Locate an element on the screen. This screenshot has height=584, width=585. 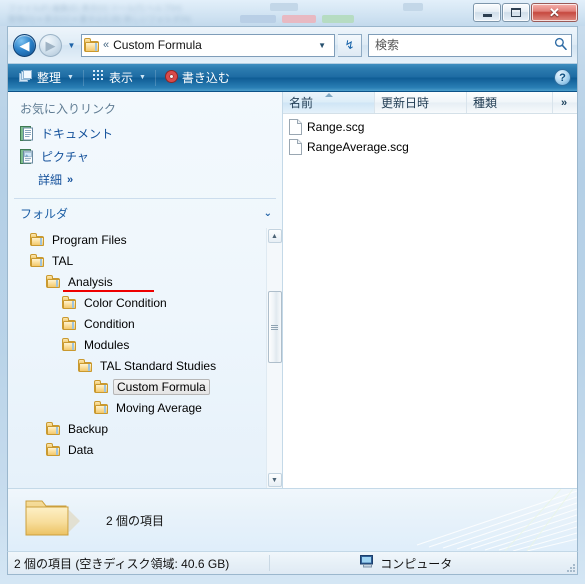
scroll-up-button: ▲ is located at coordinates (274, 236).